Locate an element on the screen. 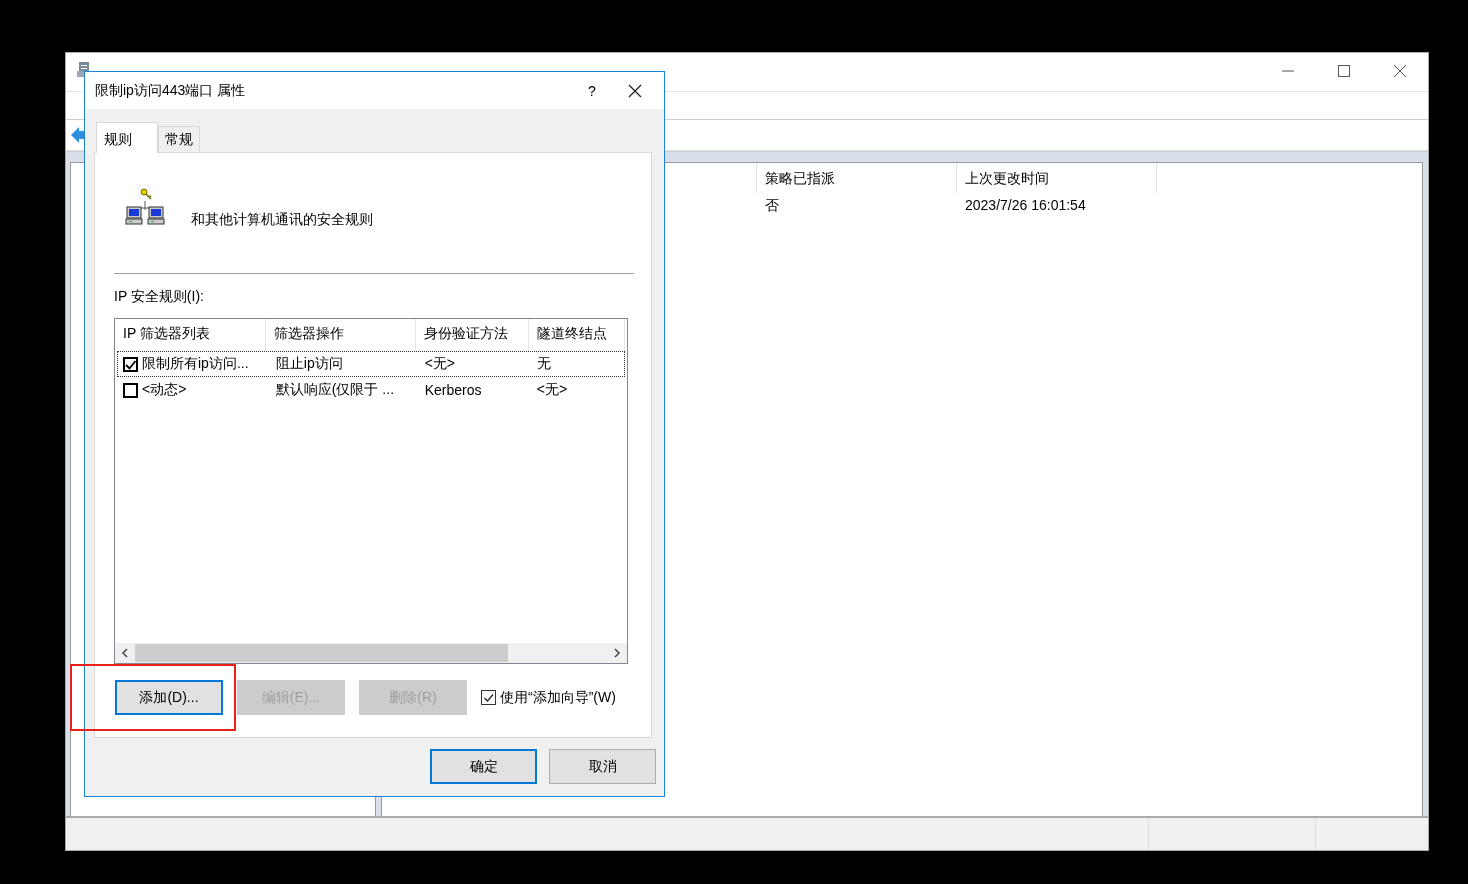 This screenshot has height=884, width=1468. column-header: 身份验证方法 is located at coordinates (472, 335).